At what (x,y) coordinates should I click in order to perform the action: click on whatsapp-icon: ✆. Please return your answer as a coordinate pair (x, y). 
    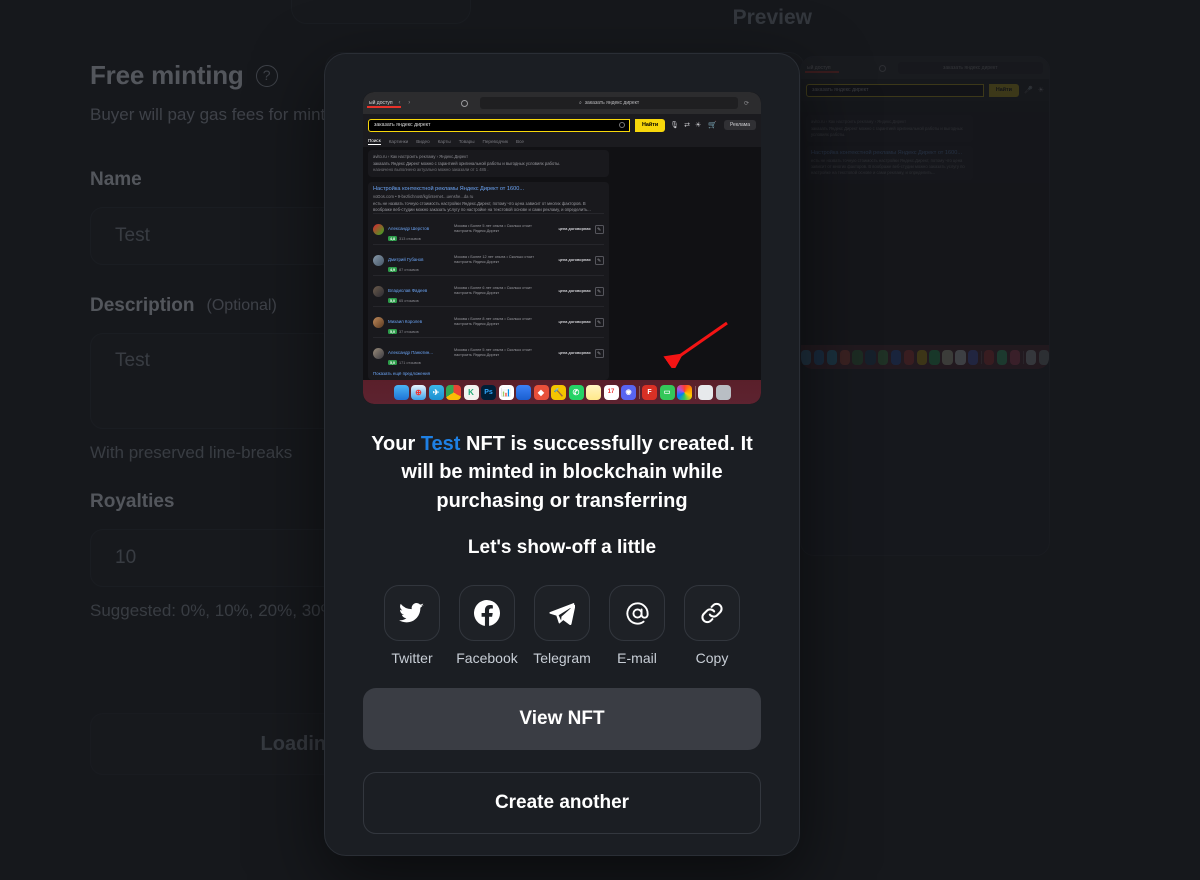
    Looking at the image, I should click on (576, 392).